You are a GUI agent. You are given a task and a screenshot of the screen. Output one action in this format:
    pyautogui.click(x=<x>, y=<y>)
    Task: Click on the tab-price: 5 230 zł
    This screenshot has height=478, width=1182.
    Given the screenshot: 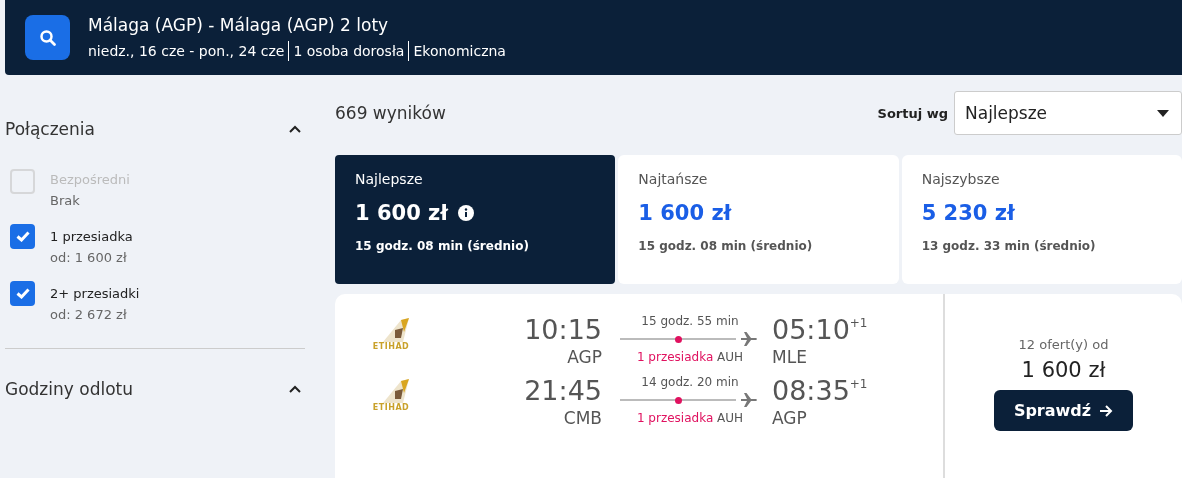 What is the action you would take?
    pyautogui.click(x=968, y=213)
    